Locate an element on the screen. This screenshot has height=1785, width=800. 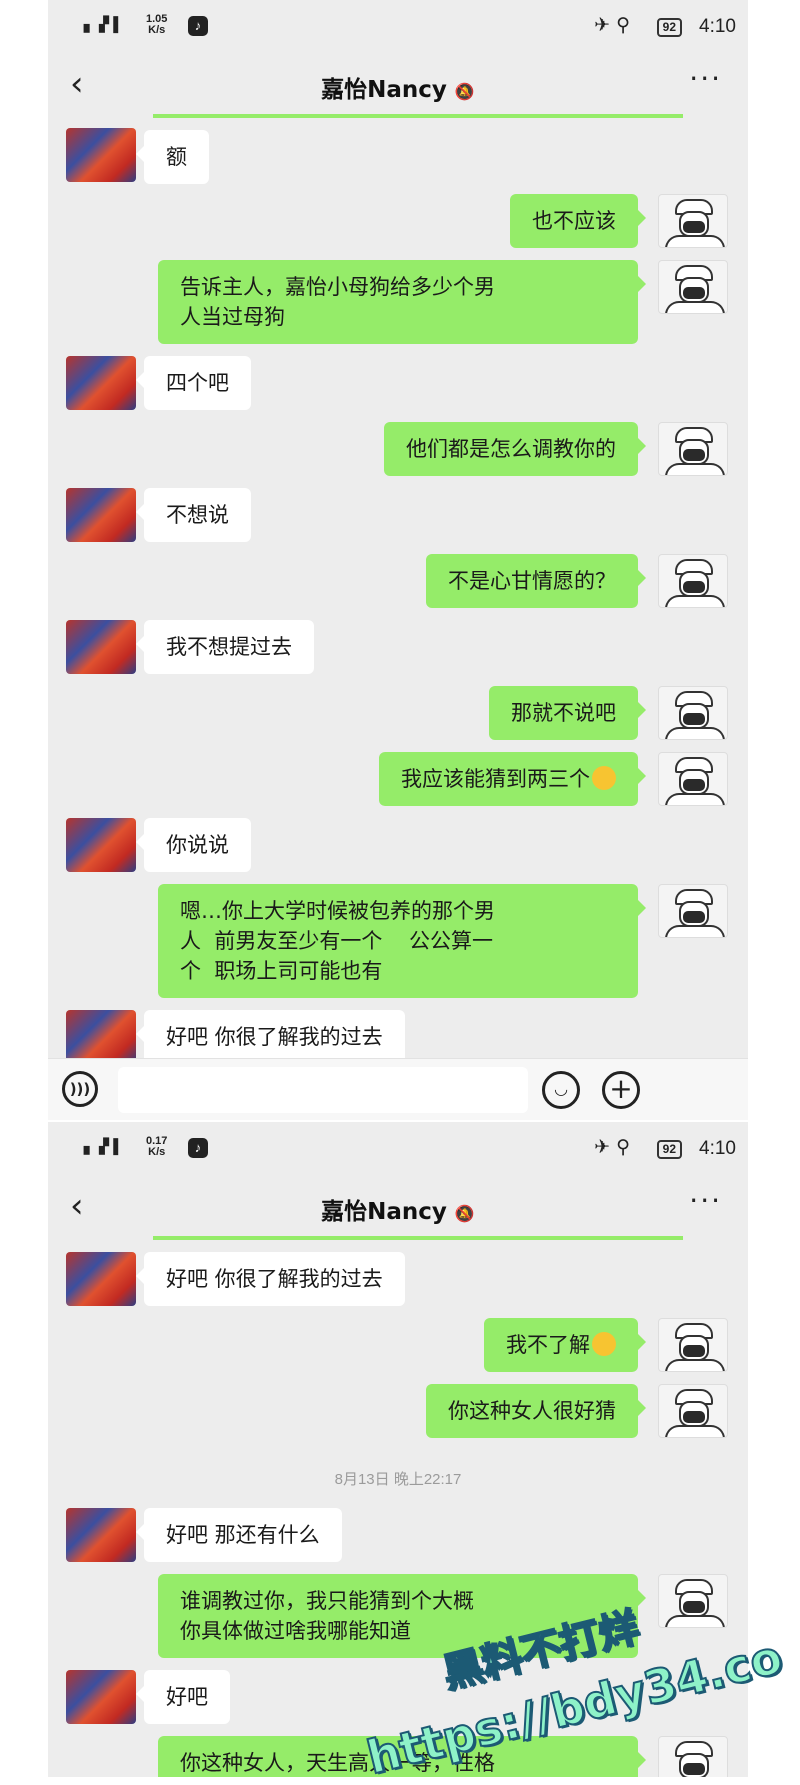
status-bar: ▖▗▘▌ 0.17 K/s ♪ ✈⚲ 92 4:10 is located at coordinates (398, 1148).